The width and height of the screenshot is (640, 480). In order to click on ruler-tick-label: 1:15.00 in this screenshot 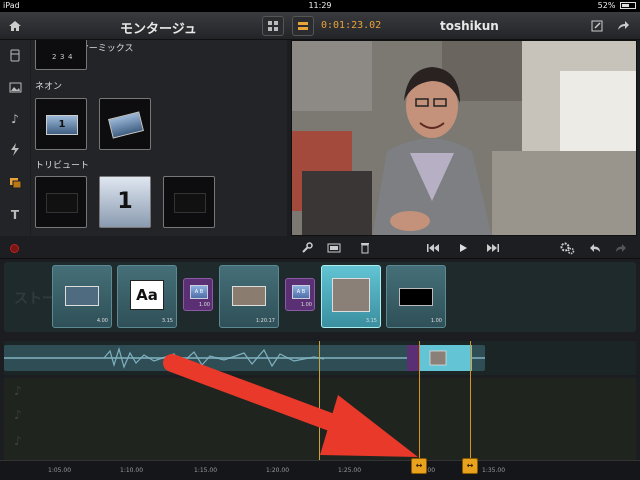, I will do `click(206, 470)`.